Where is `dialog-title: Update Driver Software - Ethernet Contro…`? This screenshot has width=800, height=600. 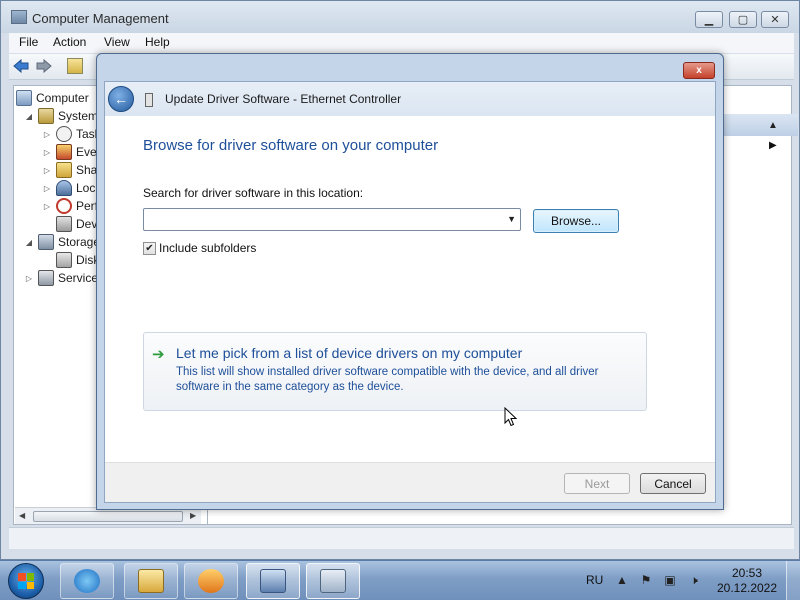 dialog-title: Update Driver Software - Ethernet Contro… is located at coordinates (283, 99).